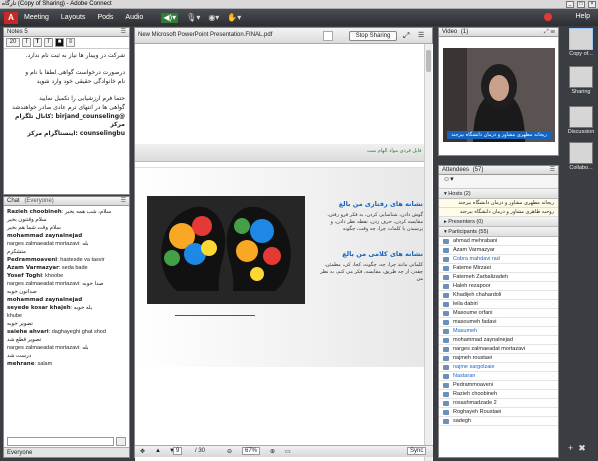  What do you see at coordinates (498, 385) in the screenshot?
I see `participant-row: Pedrammoaveni` at bounding box center [498, 385].